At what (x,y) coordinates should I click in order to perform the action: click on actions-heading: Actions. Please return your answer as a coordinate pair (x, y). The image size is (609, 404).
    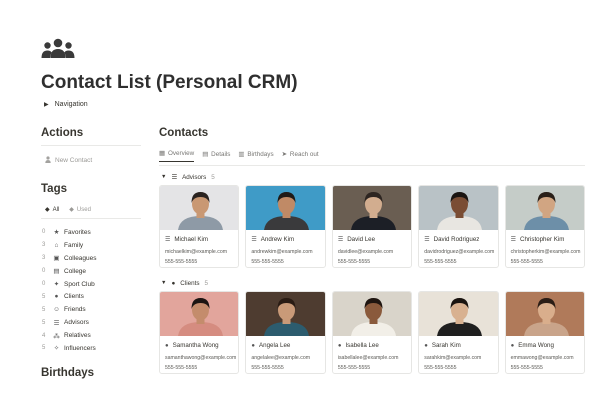
    Looking at the image, I should click on (62, 133).